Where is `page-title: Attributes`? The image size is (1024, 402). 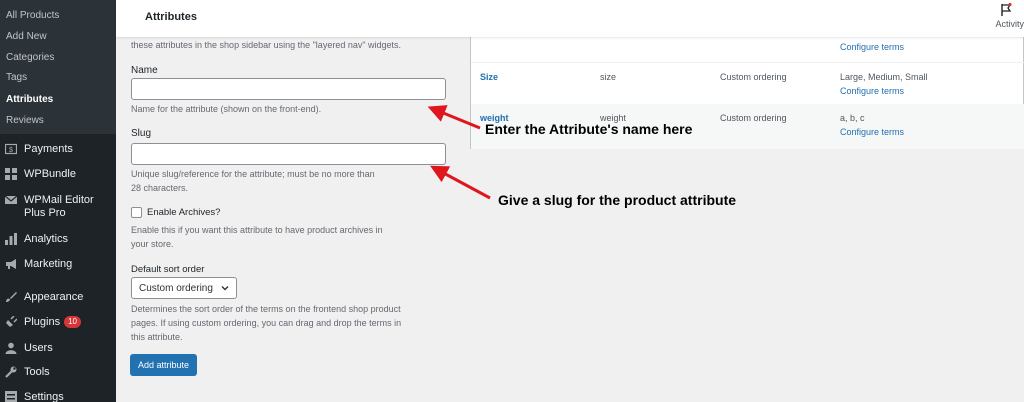
page-title: Attributes is located at coordinates (171, 17).